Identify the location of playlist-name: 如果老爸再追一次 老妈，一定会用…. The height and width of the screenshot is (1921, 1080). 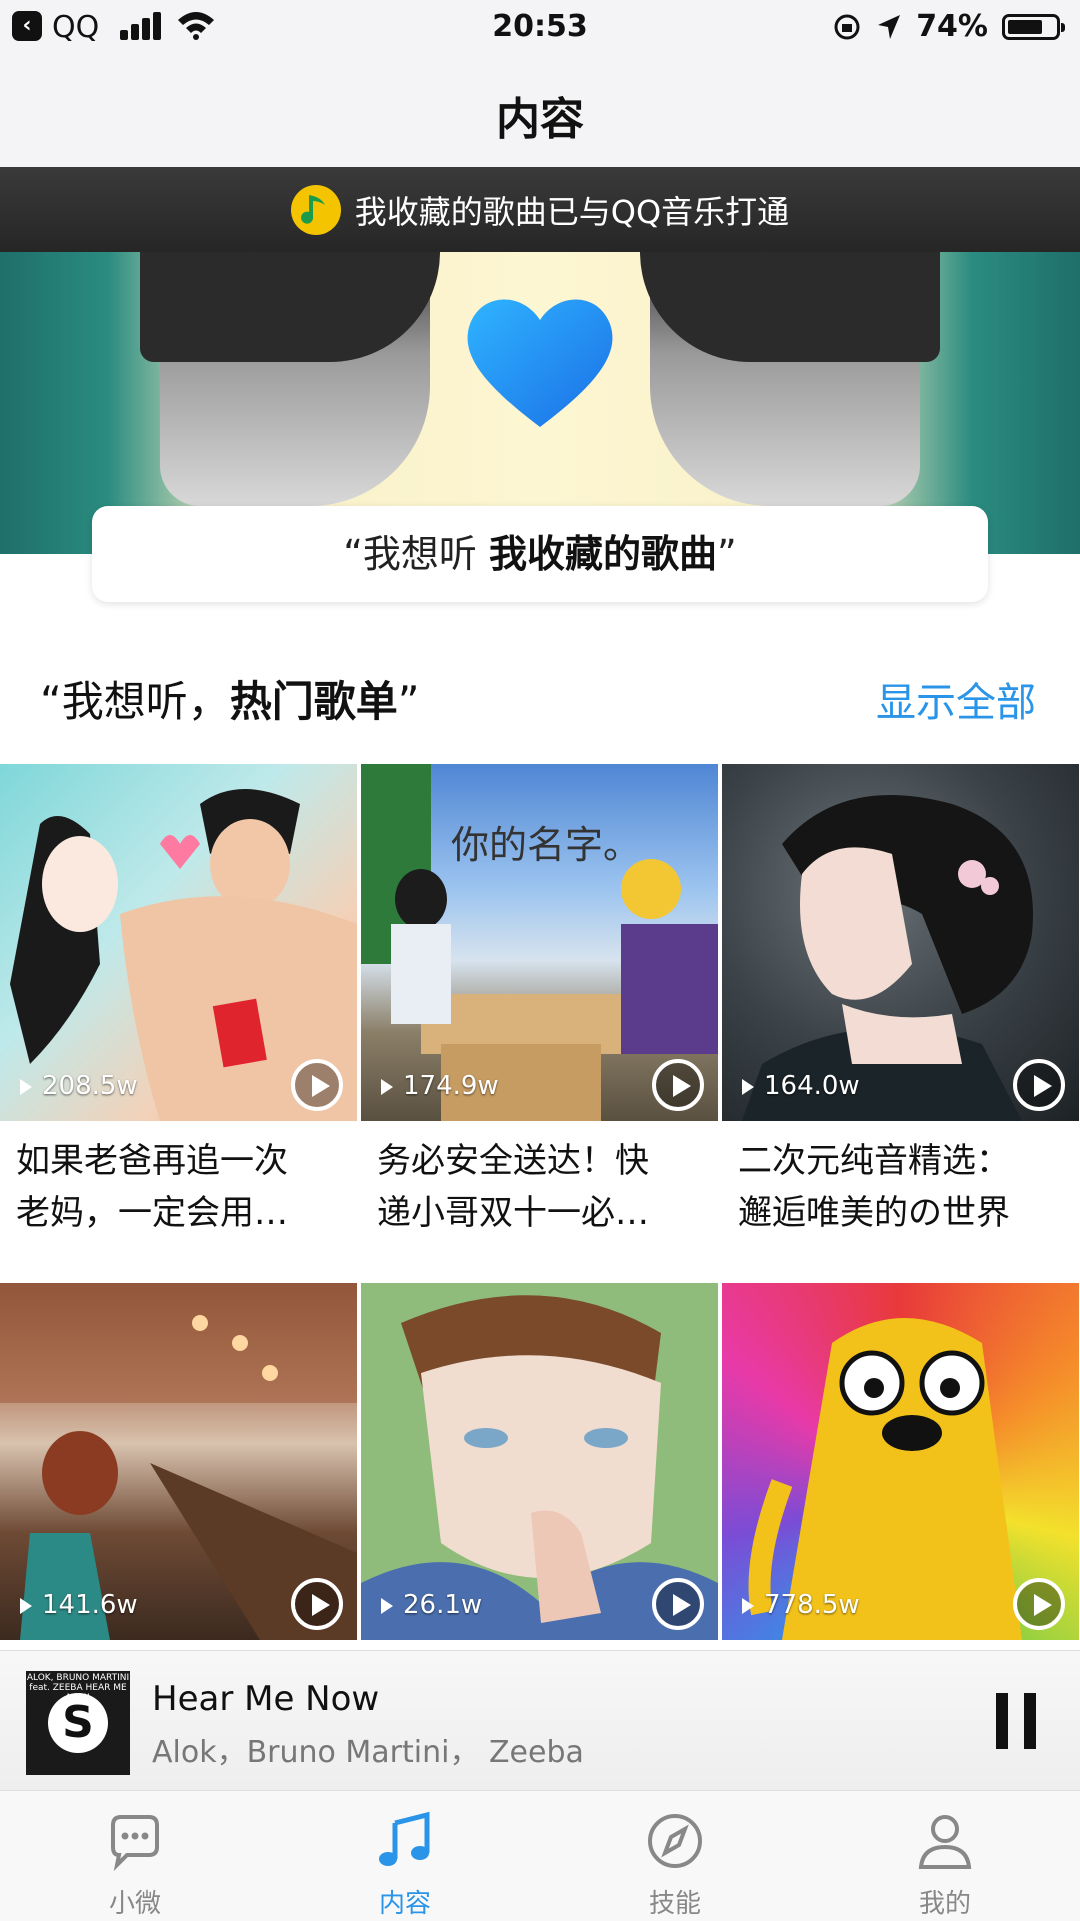
(152, 1187).